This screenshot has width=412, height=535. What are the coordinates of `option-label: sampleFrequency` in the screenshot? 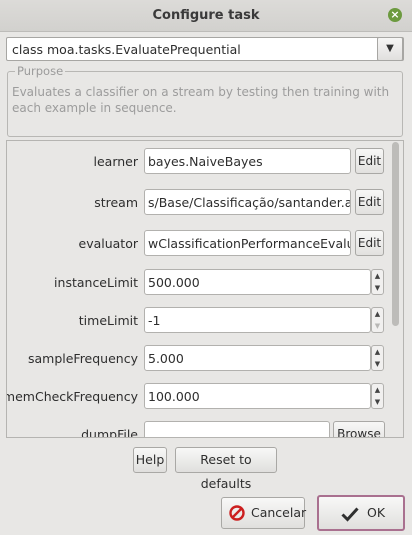 It's located at (82, 358).